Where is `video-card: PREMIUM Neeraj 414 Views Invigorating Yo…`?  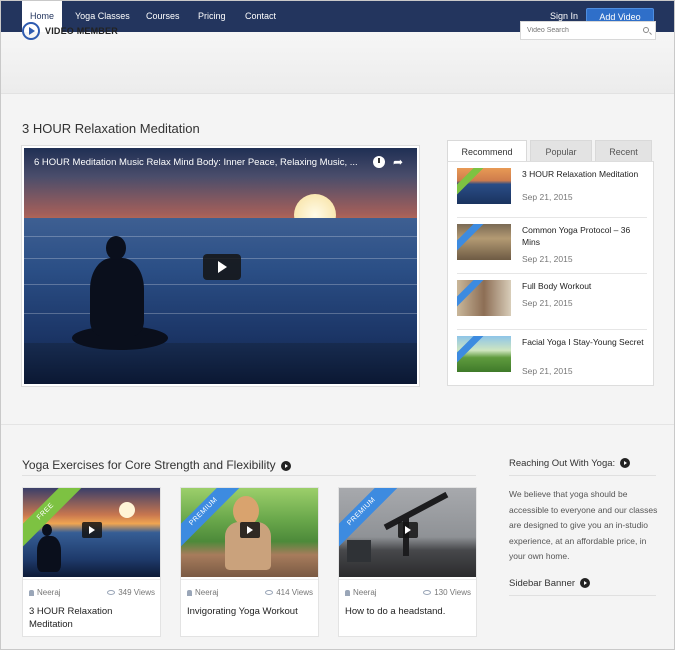
video-card: PREMIUM Neeraj 414 Views Invigorating Yo… is located at coordinates (249, 562).